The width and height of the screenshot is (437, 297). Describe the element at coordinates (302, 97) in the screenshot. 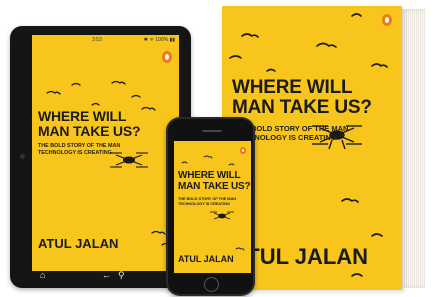

I see `book-title: WHERE WILL MAN TAKE US?` at that location.